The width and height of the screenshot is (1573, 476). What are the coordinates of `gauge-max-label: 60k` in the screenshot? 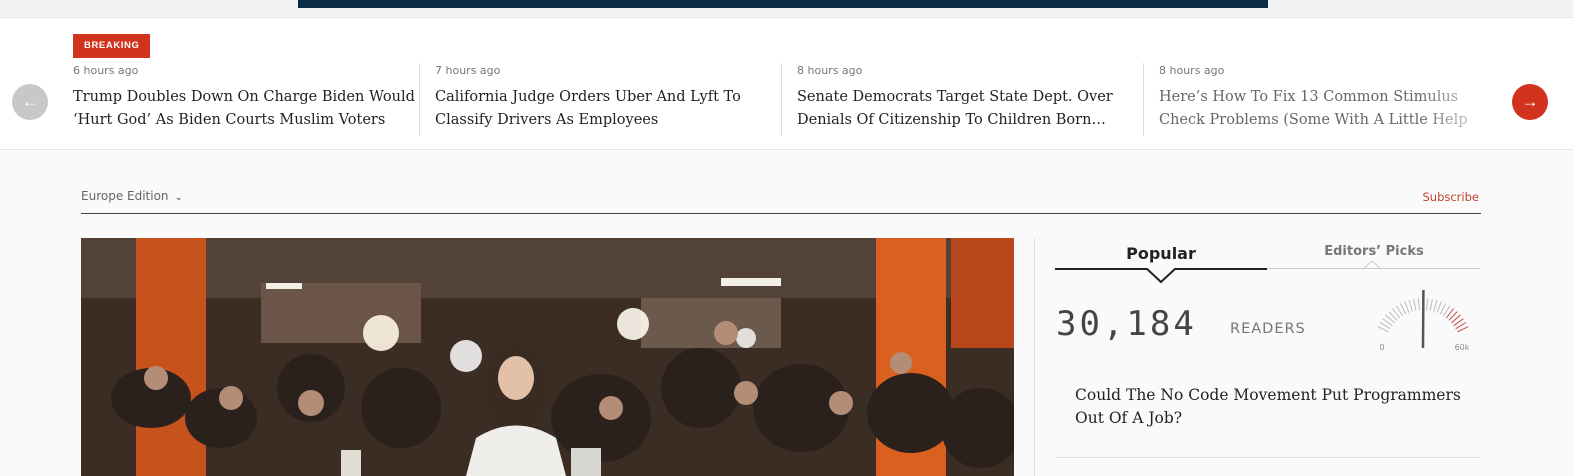 It's located at (1462, 347).